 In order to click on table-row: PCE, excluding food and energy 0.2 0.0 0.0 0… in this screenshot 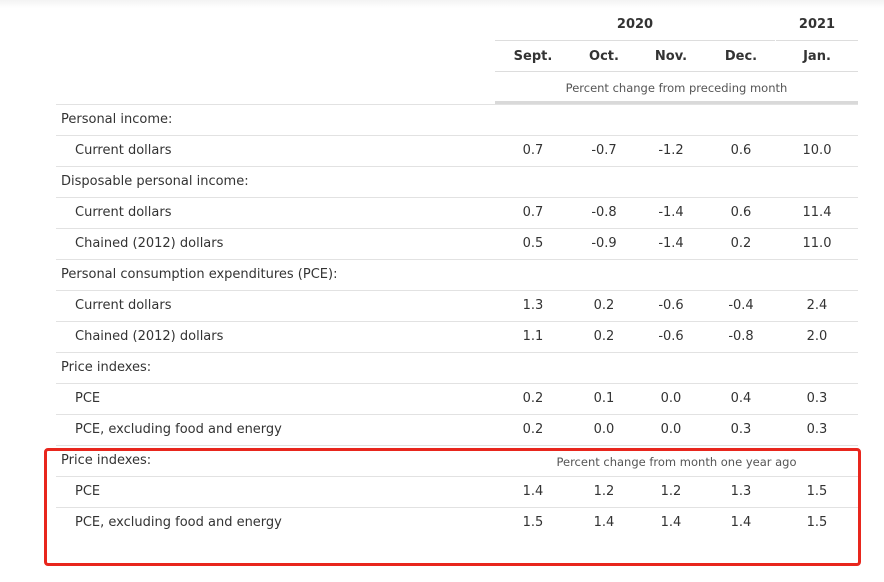, I will do `click(457, 429)`.